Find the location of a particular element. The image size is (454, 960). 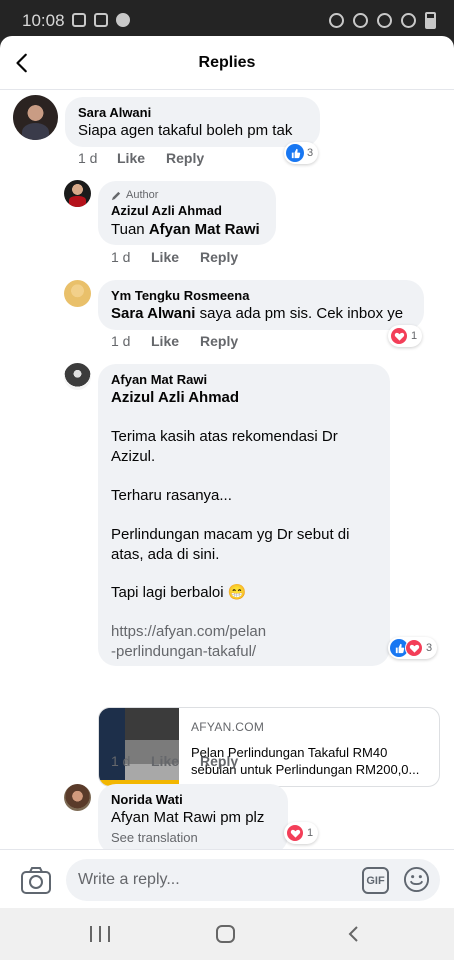

comment-author: Ym Tengku Rosmeena is located at coordinates (180, 295).